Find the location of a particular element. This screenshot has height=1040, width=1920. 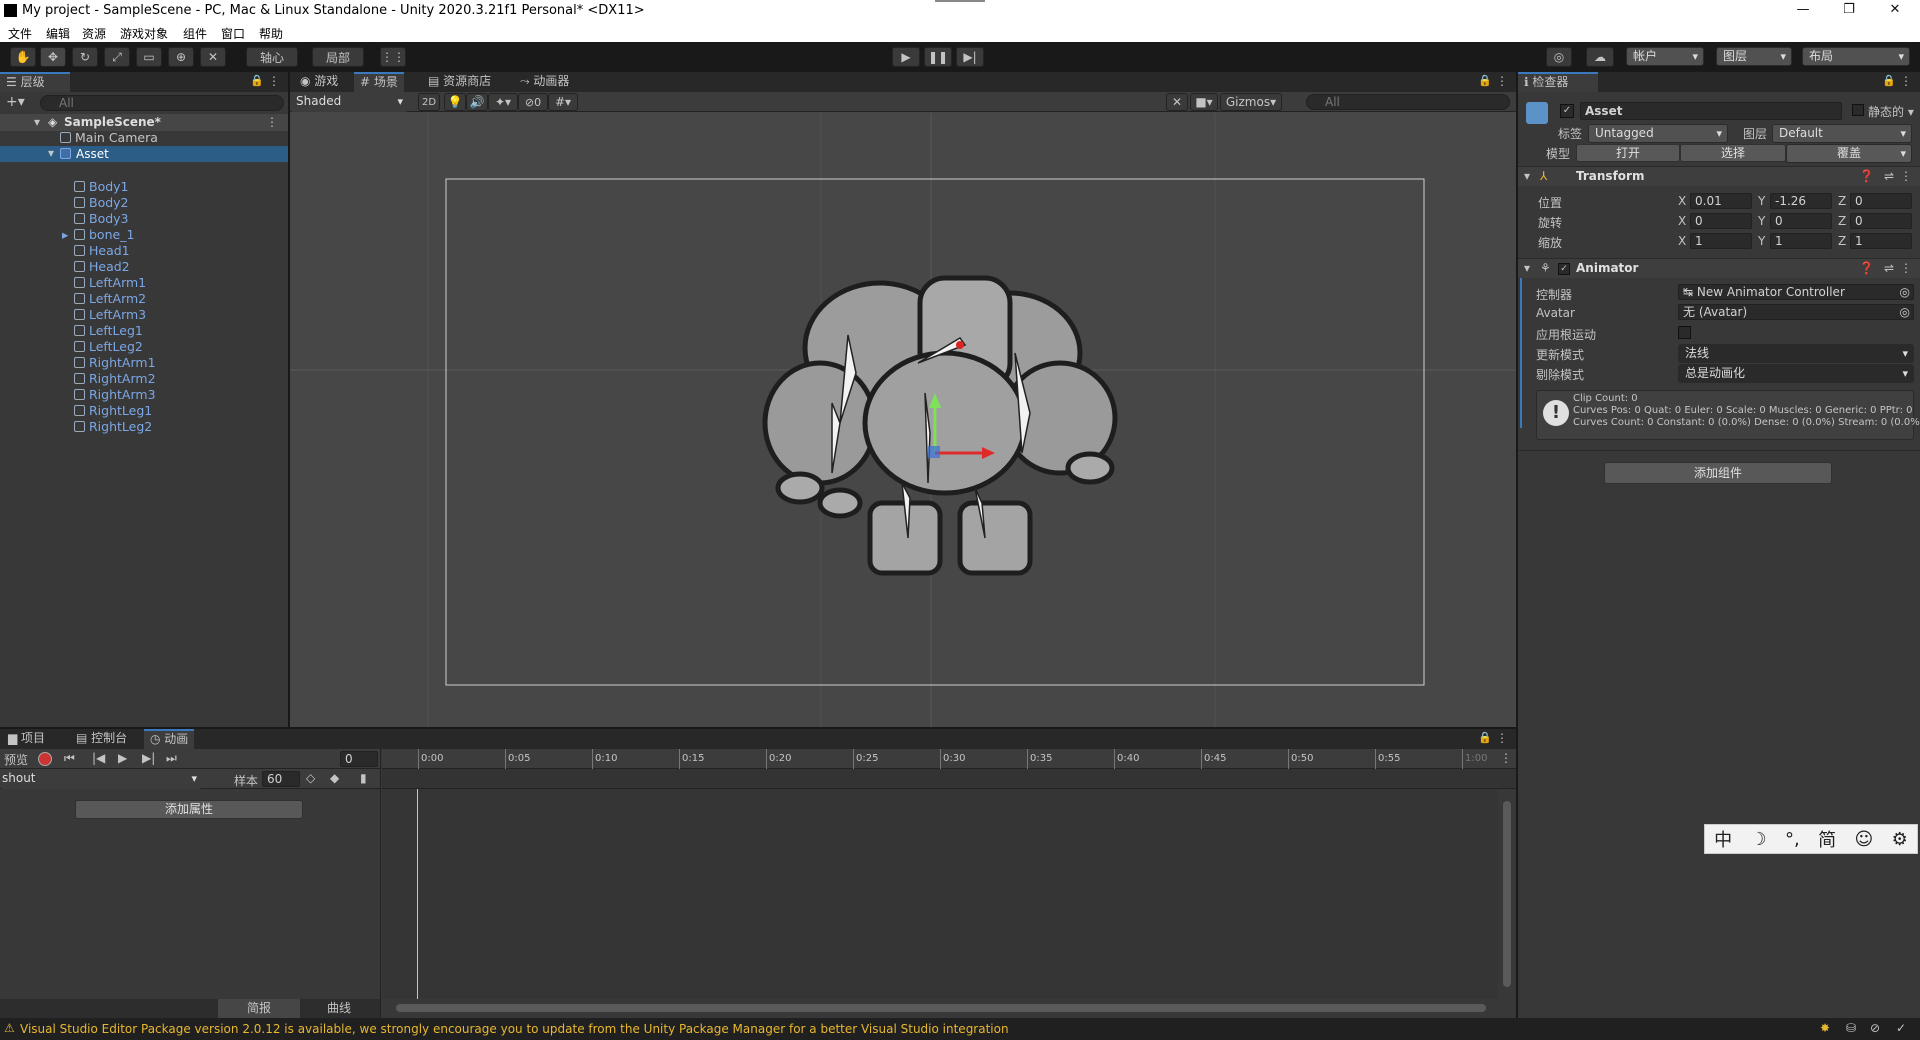

shading-dropdown: Shaded is located at coordinates (349, 102).